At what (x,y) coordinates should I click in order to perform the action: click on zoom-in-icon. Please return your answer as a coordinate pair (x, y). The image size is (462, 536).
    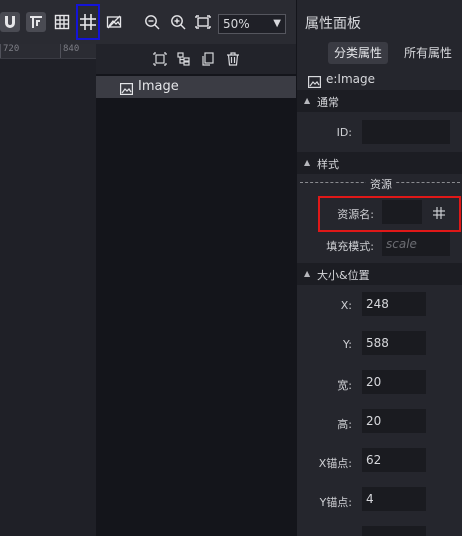
    Looking at the image, I should click on (178, 22).